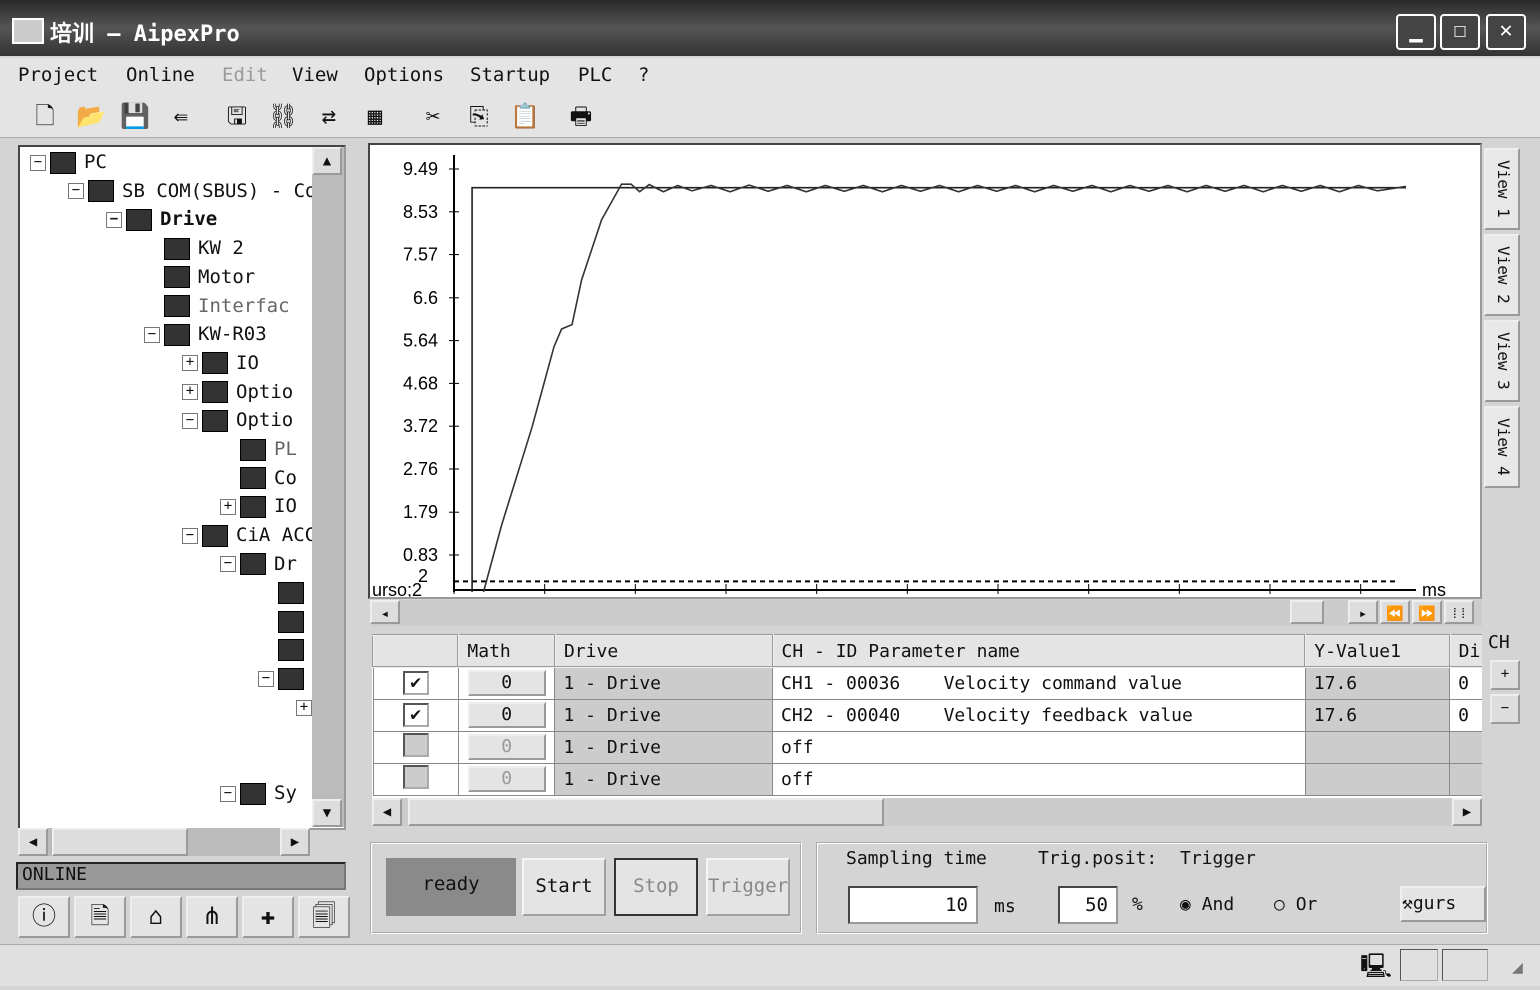 The width and height of the screenshot is (1540, 990). I want to click on tree-node: − SB COM(SBUS) - Cor, so click(198, 191).